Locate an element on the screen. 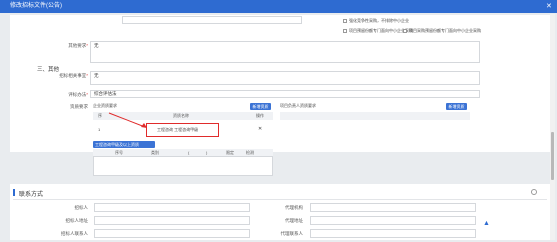 The width and height of the screenshot is (557, 242). personnel-add-button: 新增资质 is located at coordinates (456, 106).